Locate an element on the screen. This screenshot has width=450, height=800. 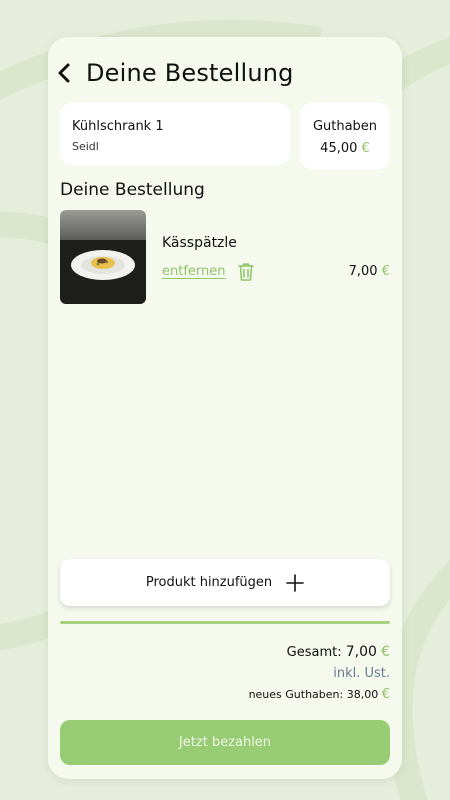
new-balance-label: neues Guthaben: is located at coordinates (296, 694).